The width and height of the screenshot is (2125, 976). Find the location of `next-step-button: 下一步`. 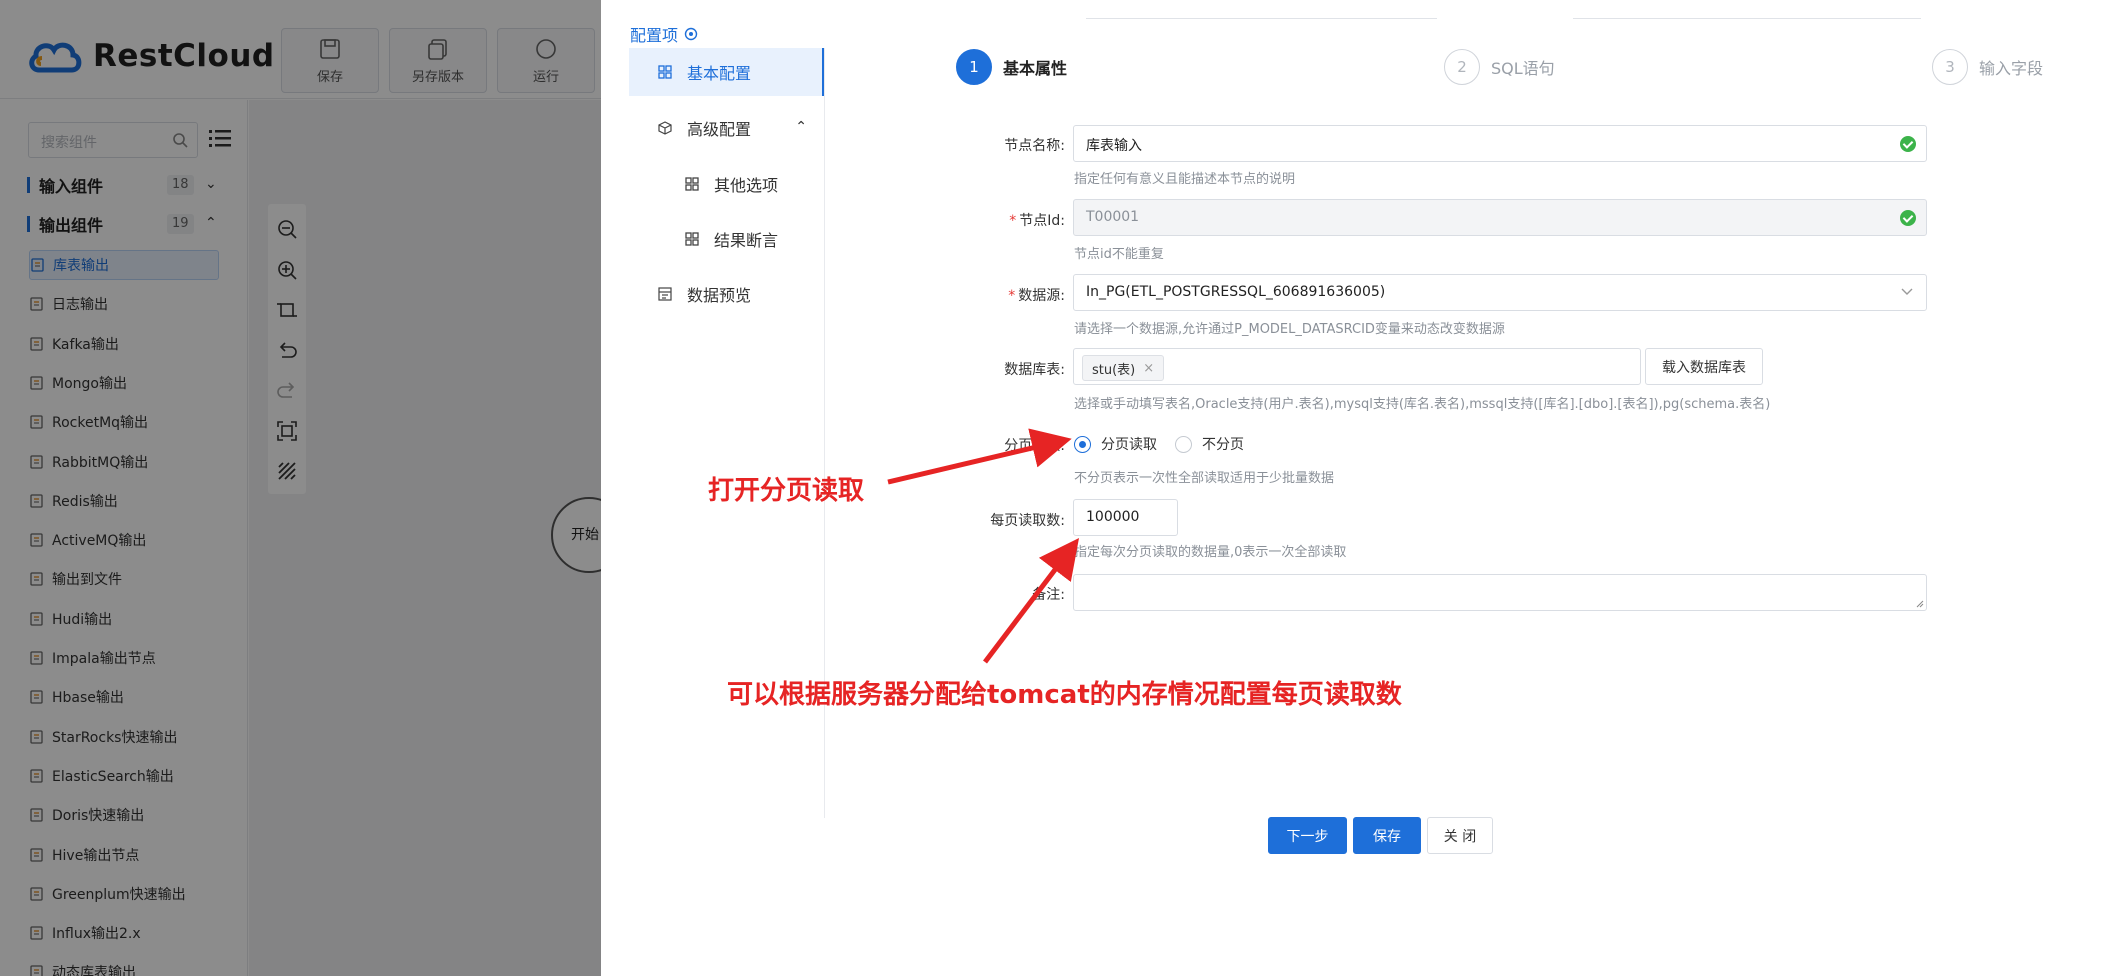

next-step-button: 下一步 is located at coordinates (1307, 835).